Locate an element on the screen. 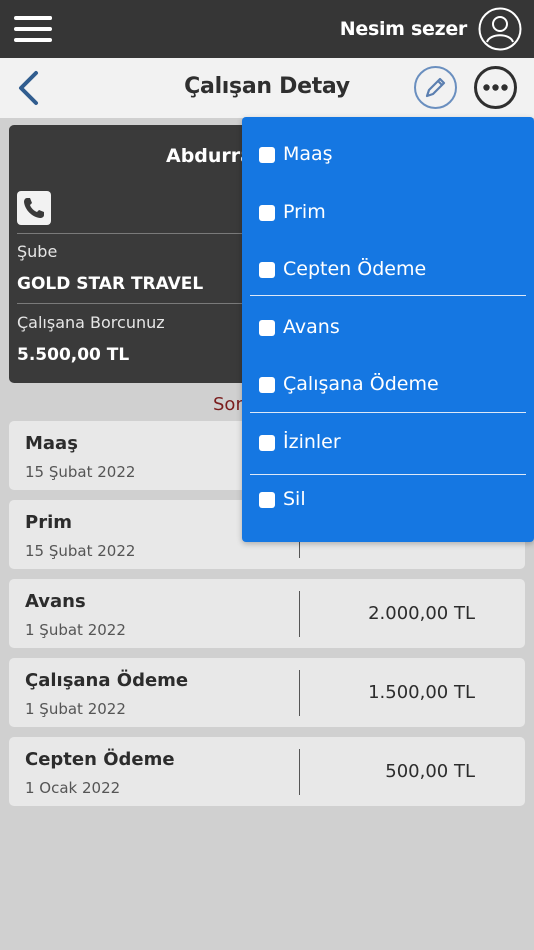 This screenshot has height=950, width=534. menu-item-avans: Avans is located at coordinates (388, 332).